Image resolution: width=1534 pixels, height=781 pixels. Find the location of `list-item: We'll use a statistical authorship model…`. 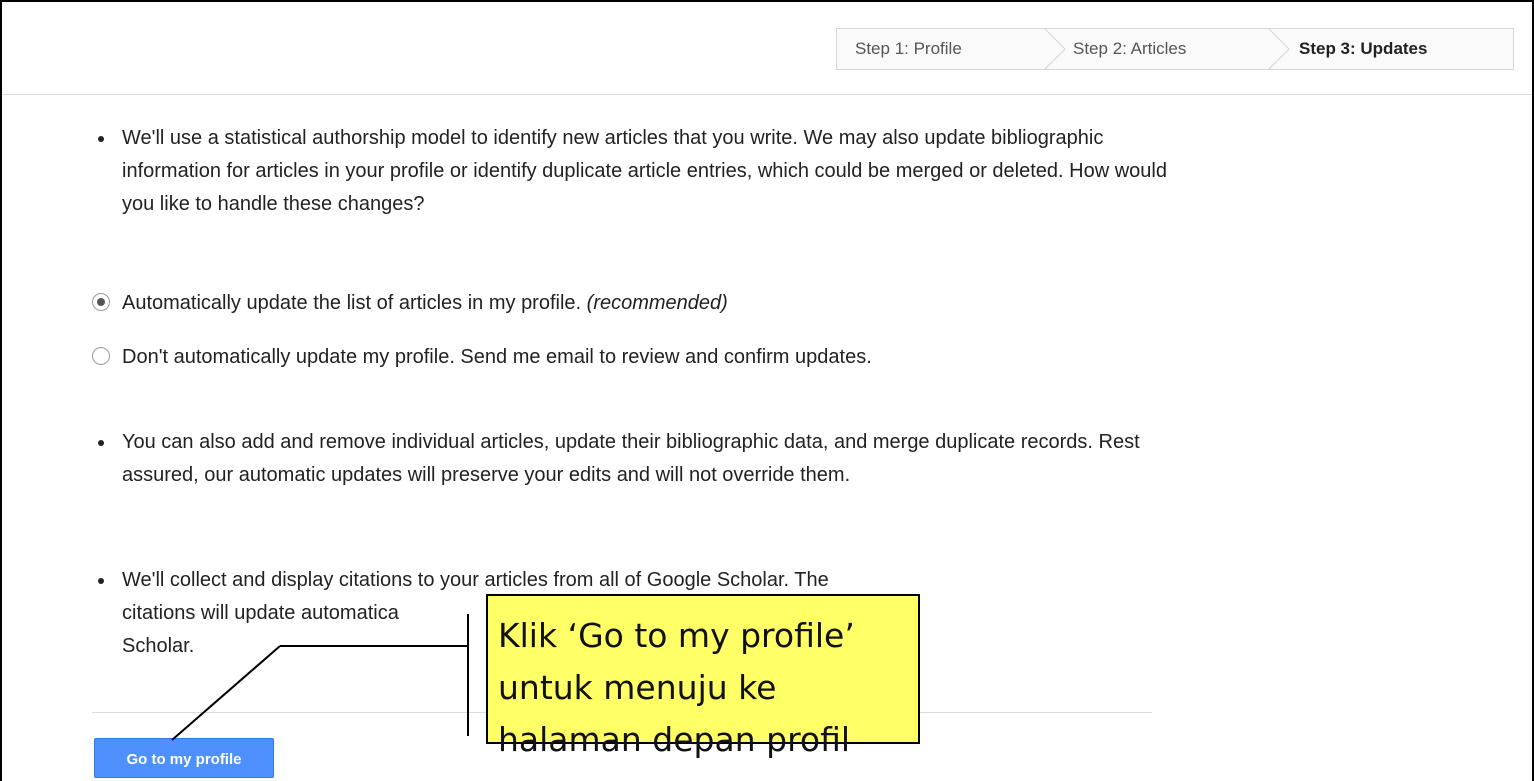

list-item: We'll use a statistical authorship model… is located at coordinates (637, 171).